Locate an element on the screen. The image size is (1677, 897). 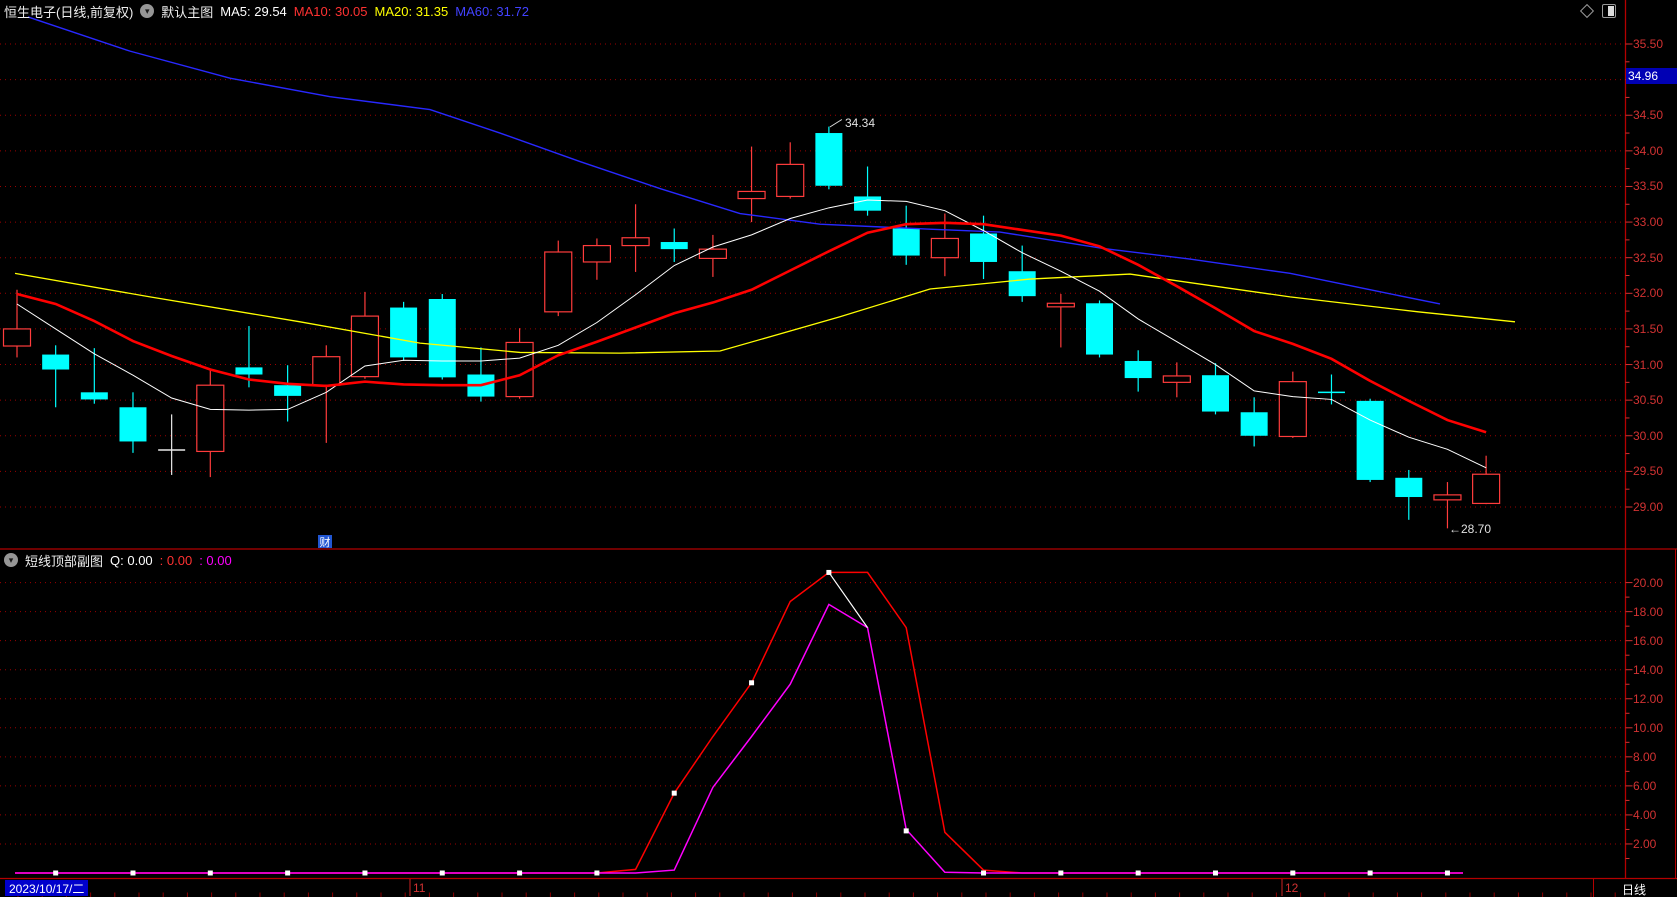
ma5-legend: MA5: 29.54 is located at coordinates (253, 11).